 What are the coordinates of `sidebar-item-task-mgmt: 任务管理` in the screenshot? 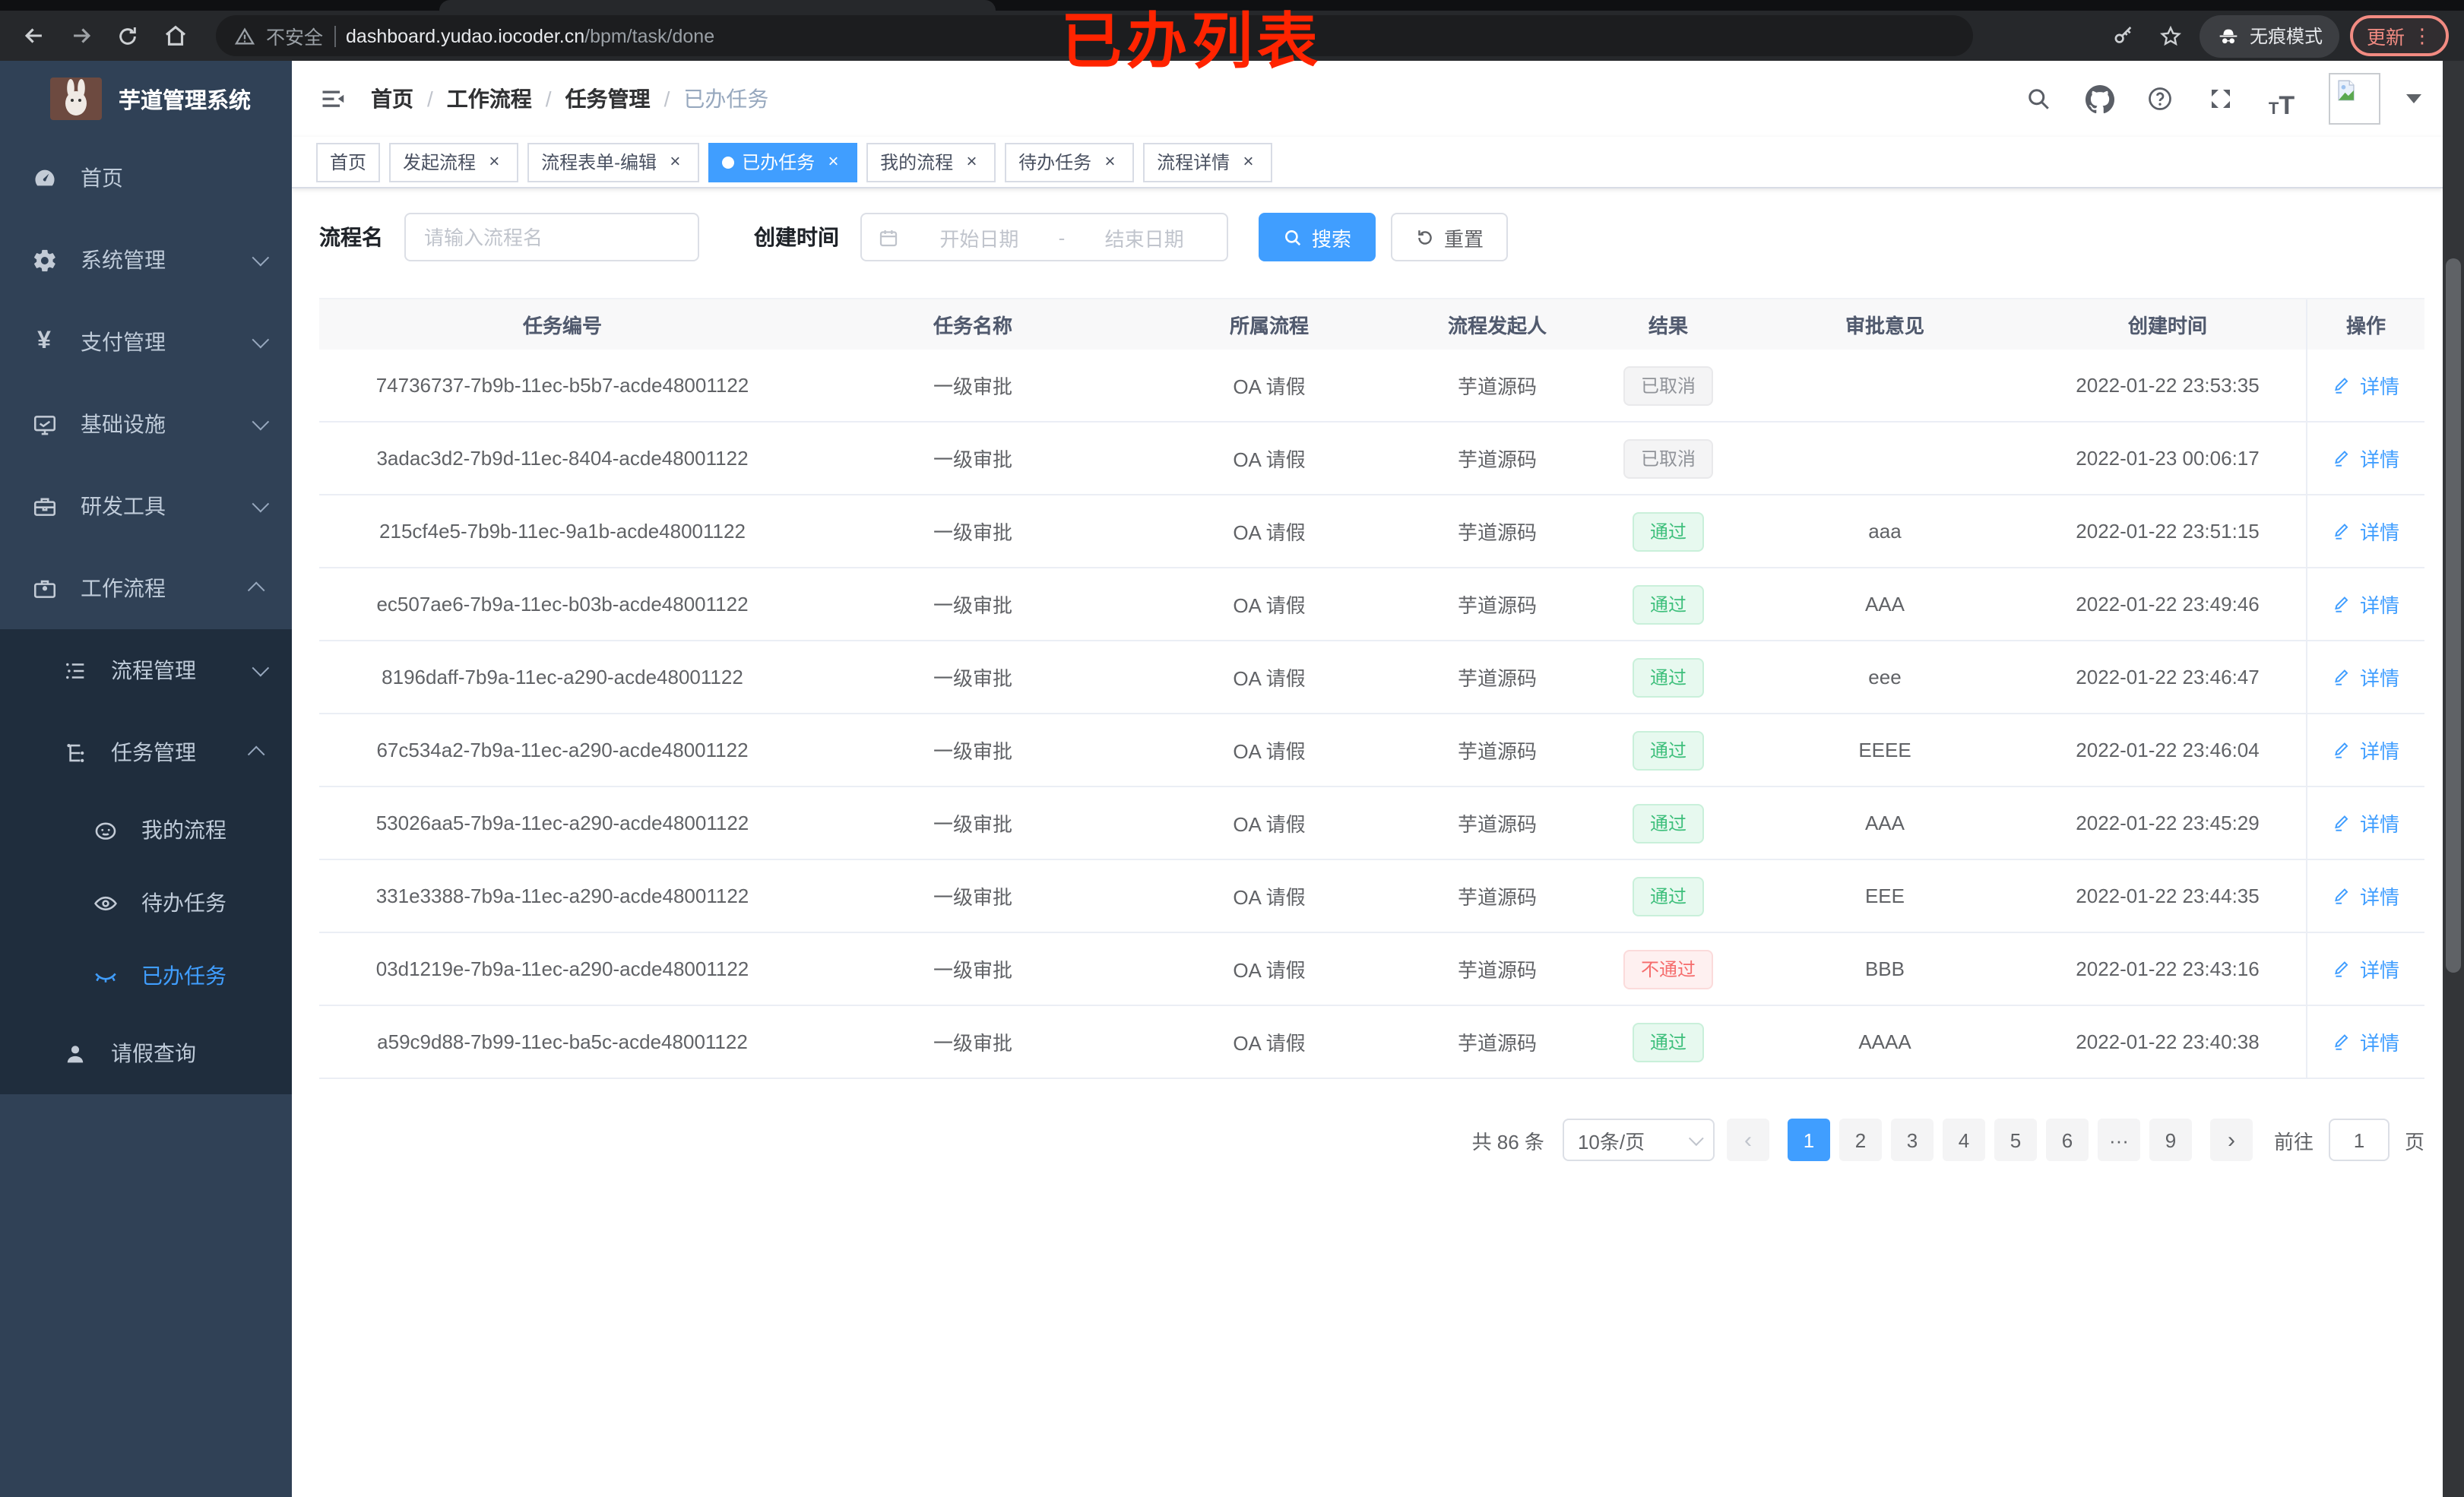 It's located at (146, 752).